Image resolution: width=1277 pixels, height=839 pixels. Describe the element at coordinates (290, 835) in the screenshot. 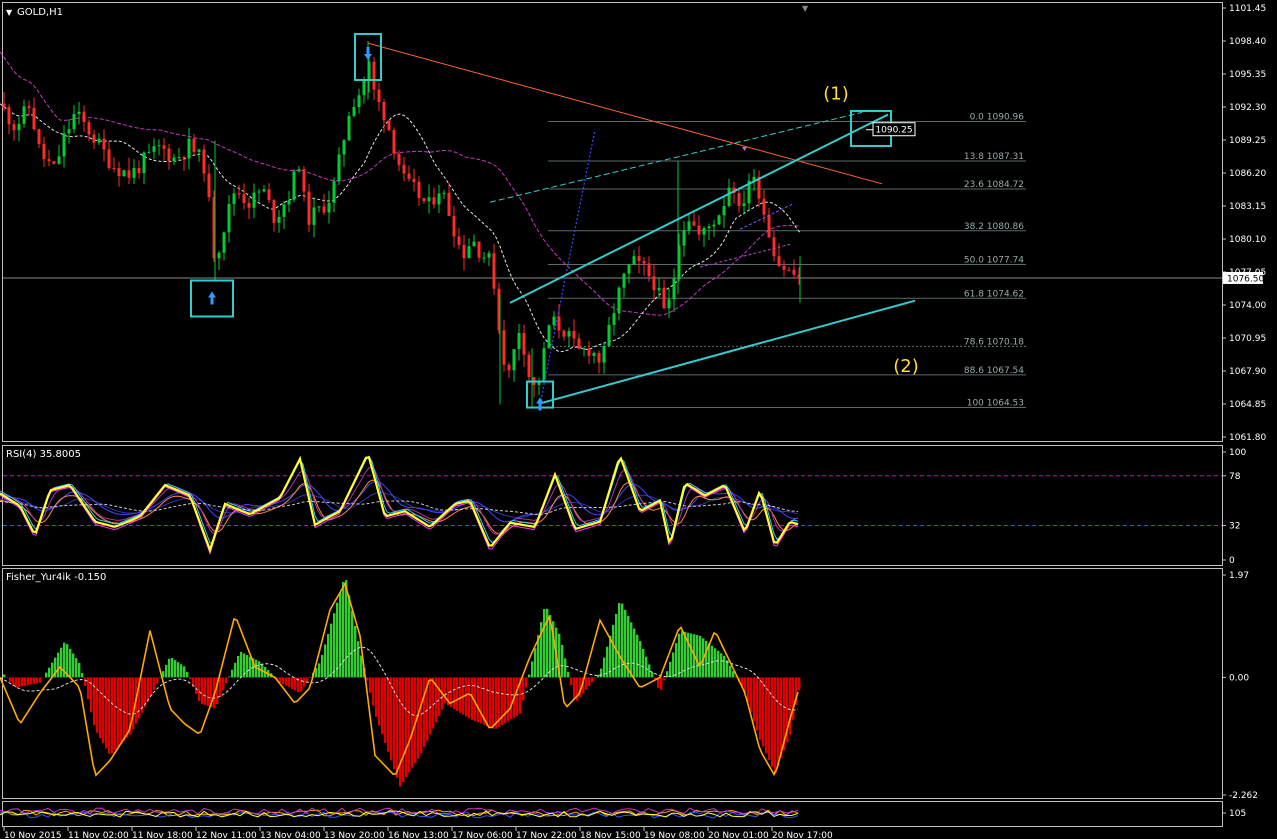

I see `time-axis-tick-label: 13 Nov 04:00` at that location.